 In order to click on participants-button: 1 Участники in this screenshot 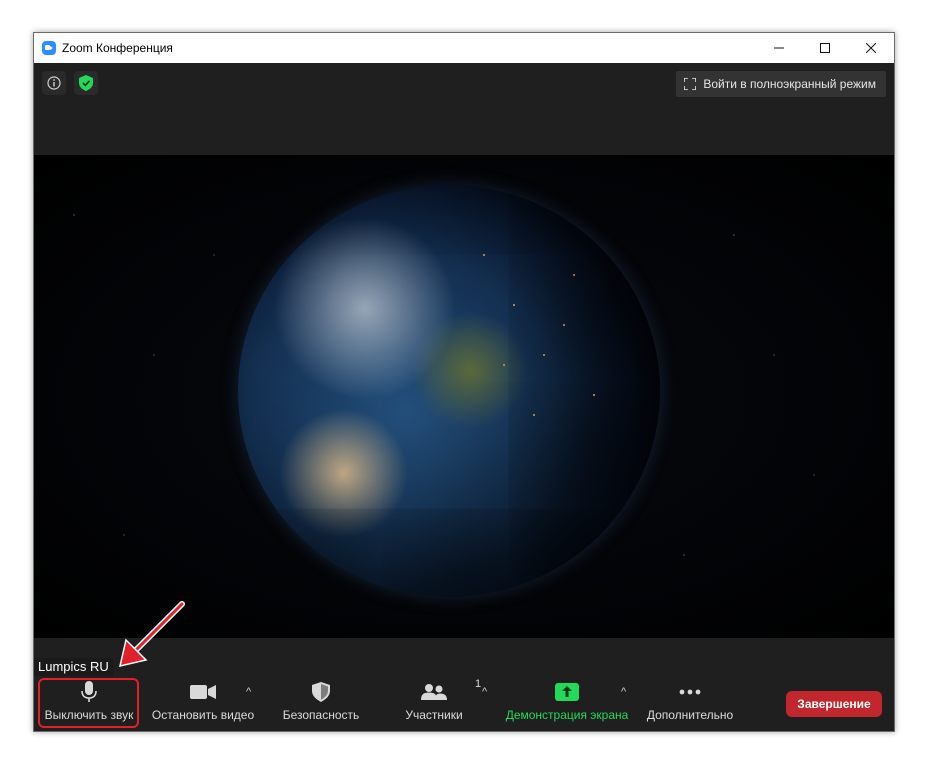, I will do `click(437, 704)`.